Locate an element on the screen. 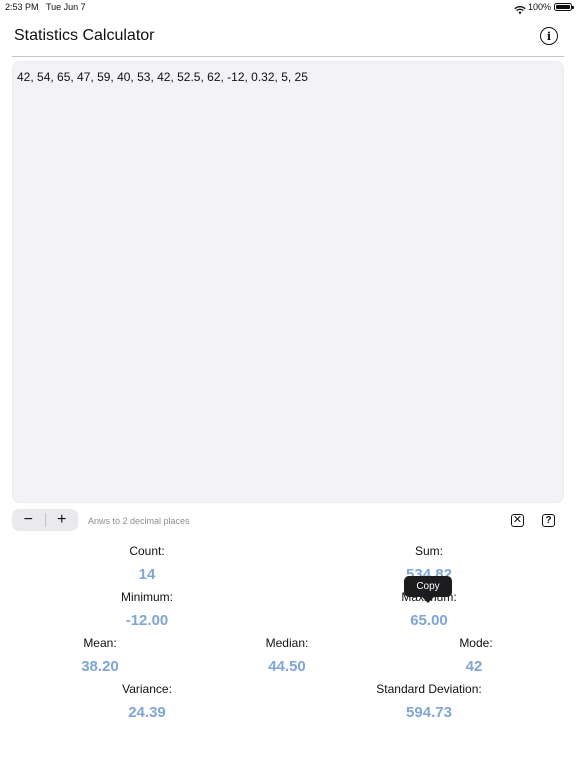  sum-label: Sum: is located at coordinates (428, 551).